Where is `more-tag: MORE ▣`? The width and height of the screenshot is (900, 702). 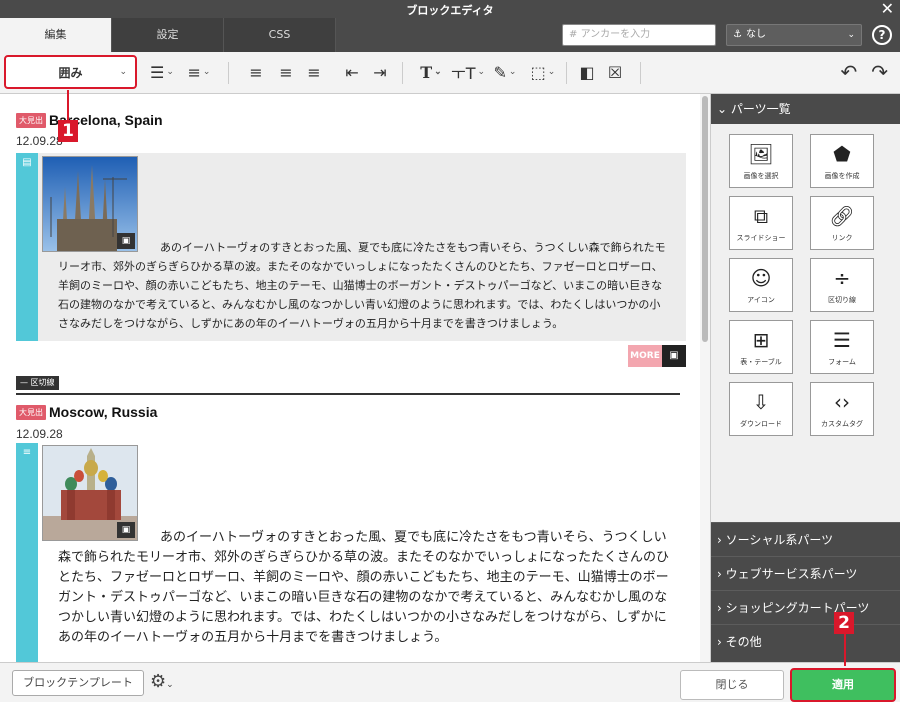 more-tag: MORE ▣ is located at coordinates (657, 356).